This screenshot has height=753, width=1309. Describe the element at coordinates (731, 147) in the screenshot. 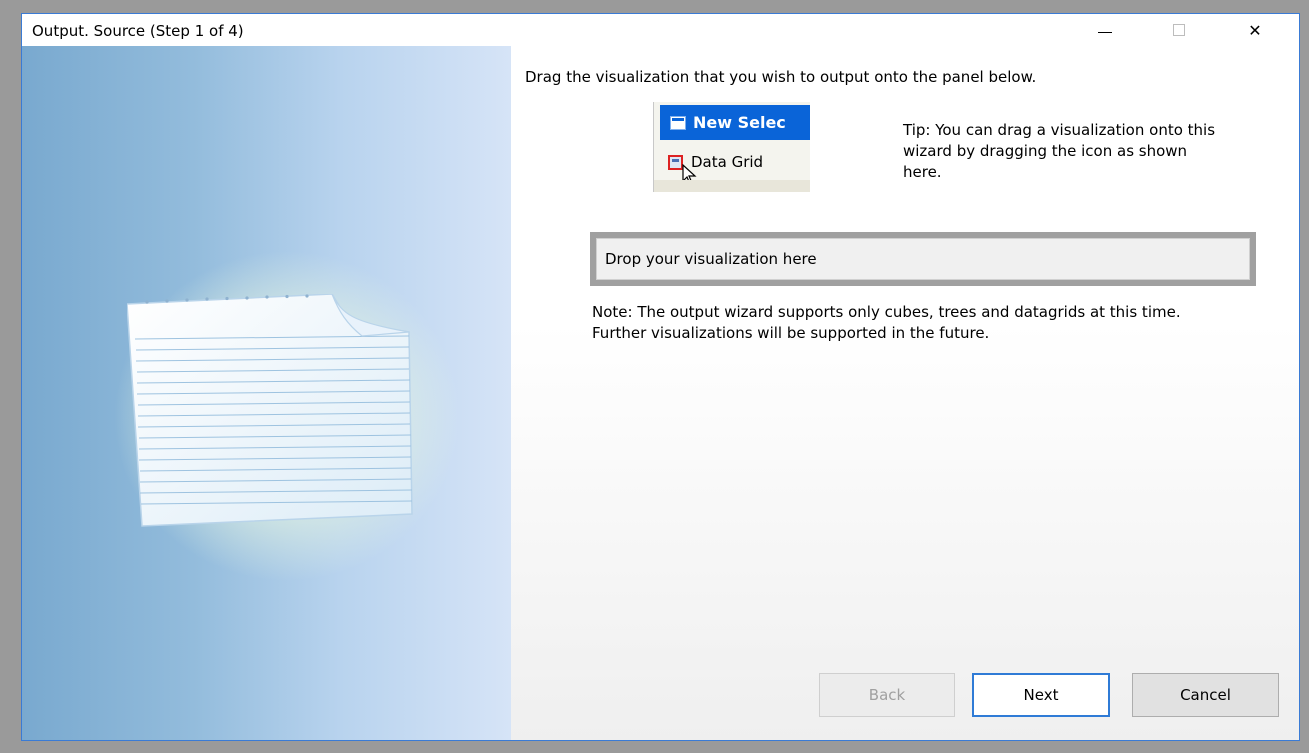

I see `tip-illustration: New Selec Data Grid` at that location.